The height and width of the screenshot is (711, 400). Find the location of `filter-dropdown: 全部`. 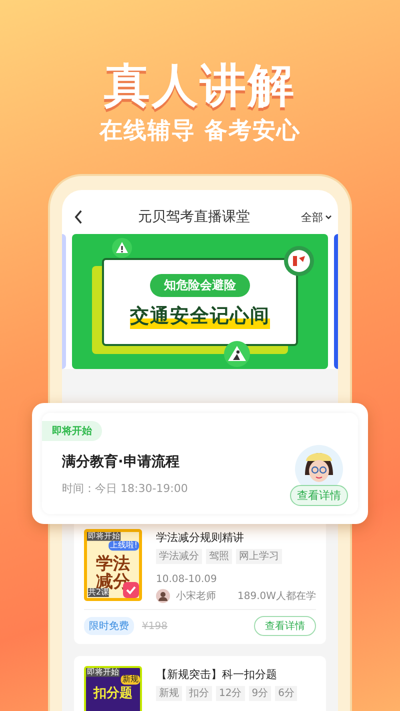

filter-dropdown: 全部 is located at coordinates (316, 217).